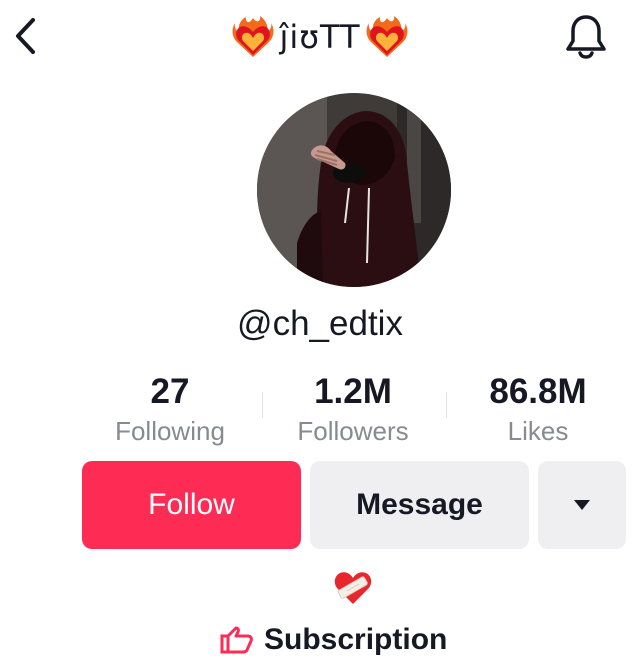  What do you see at coordinates (356, 639) in the screenshot?
I see `subscription-label: Subscription` at bounding box center [356, 639].